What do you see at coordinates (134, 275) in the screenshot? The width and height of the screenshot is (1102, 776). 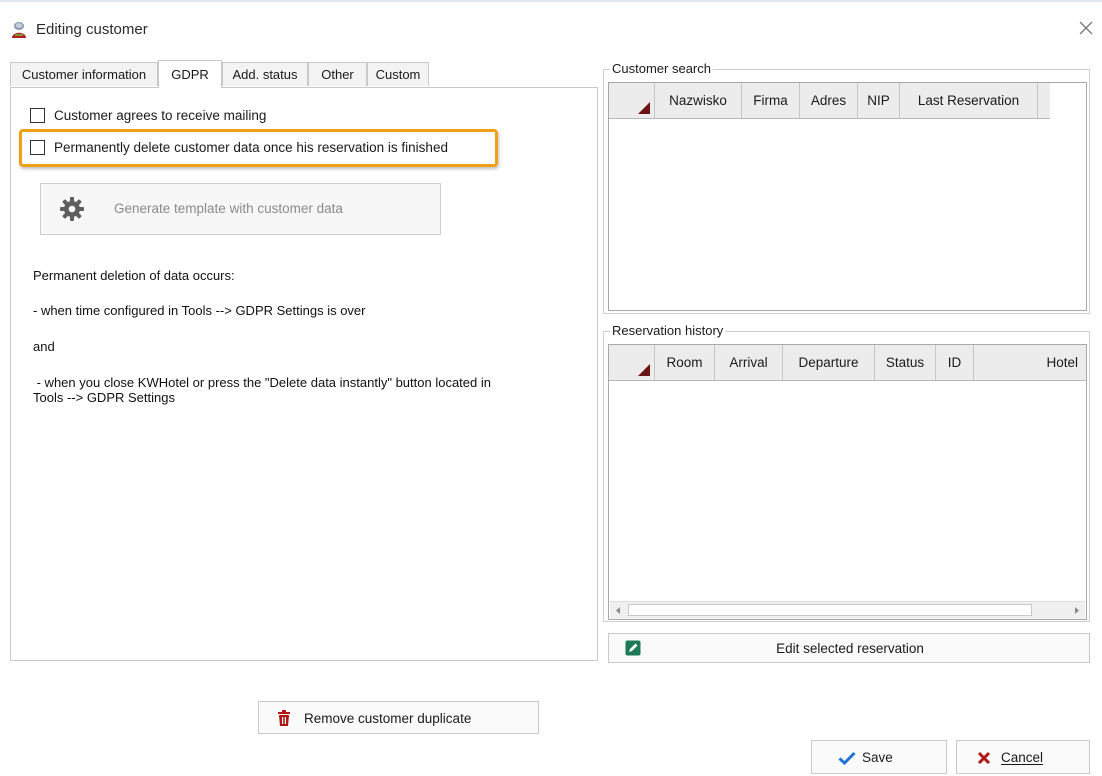 I see `deletion-info-heading: Permanent deletion of data occurs:` at bounding box center [134, 275].